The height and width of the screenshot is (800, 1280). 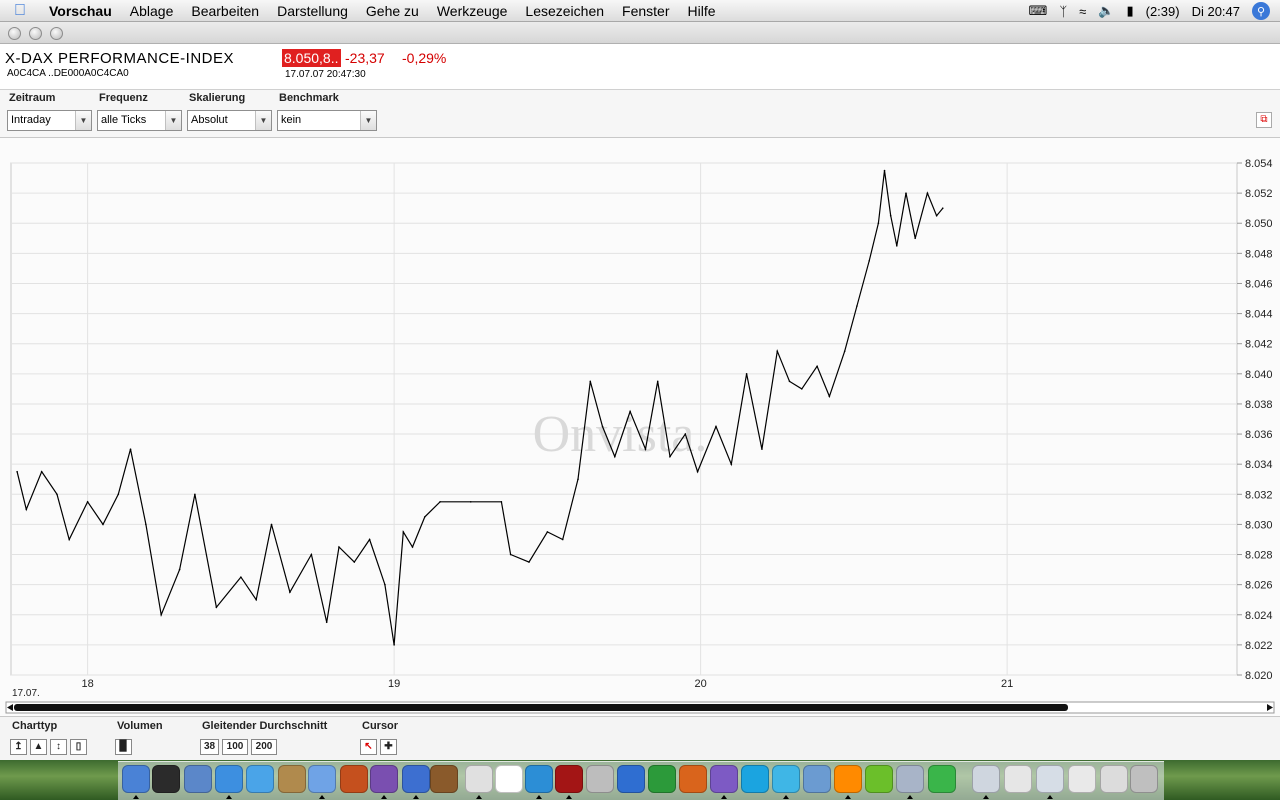 I want to click on line-chart-icon: ↥, so click(x=18, y=747).